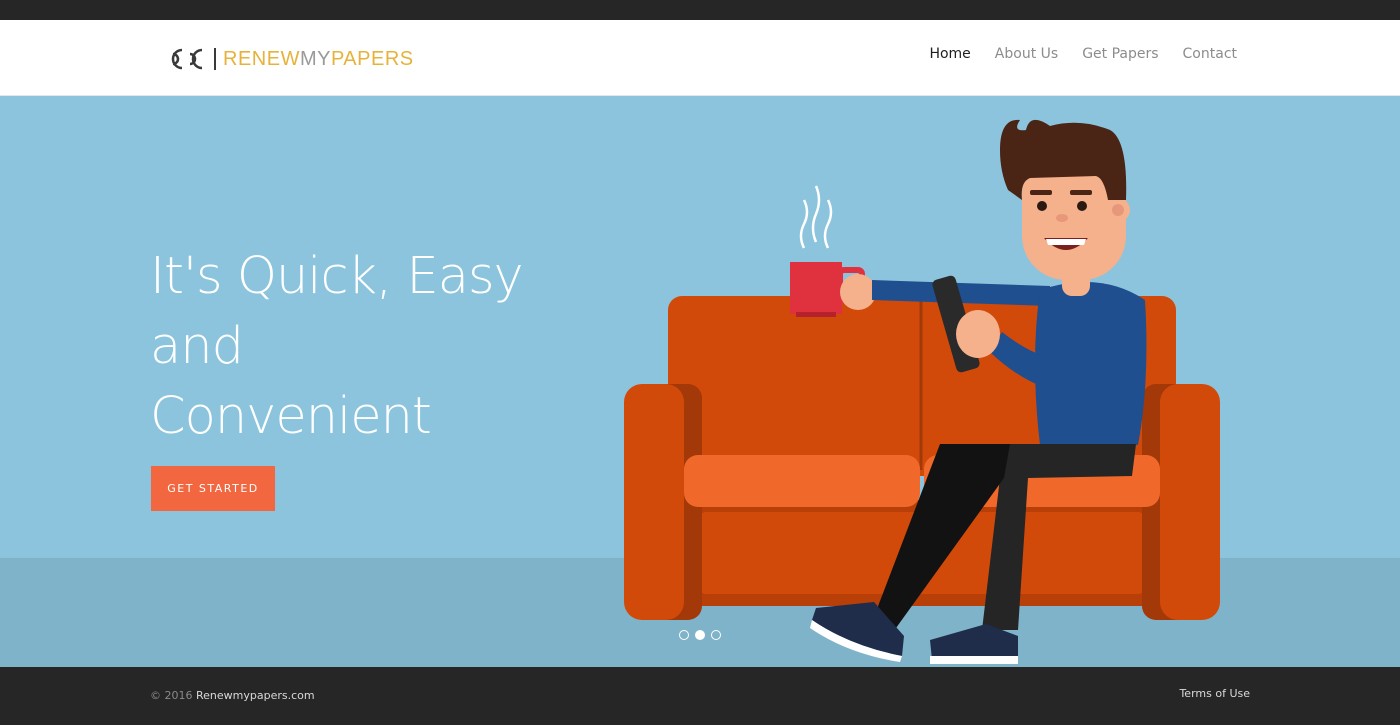 This screenshot has width=1400, height=725. What do you see at coordinates (315, 59) in the screenshot?
I see `logo-word-my: MY` at bounding box center [315, 59].